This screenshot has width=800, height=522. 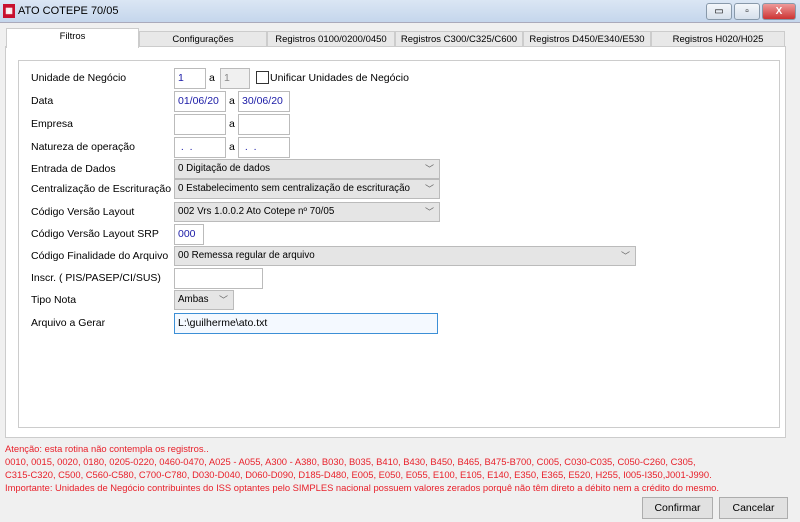 I want to click on tab-registros-d450: Registros D450/E340/E530, so click(x=587, y=39).